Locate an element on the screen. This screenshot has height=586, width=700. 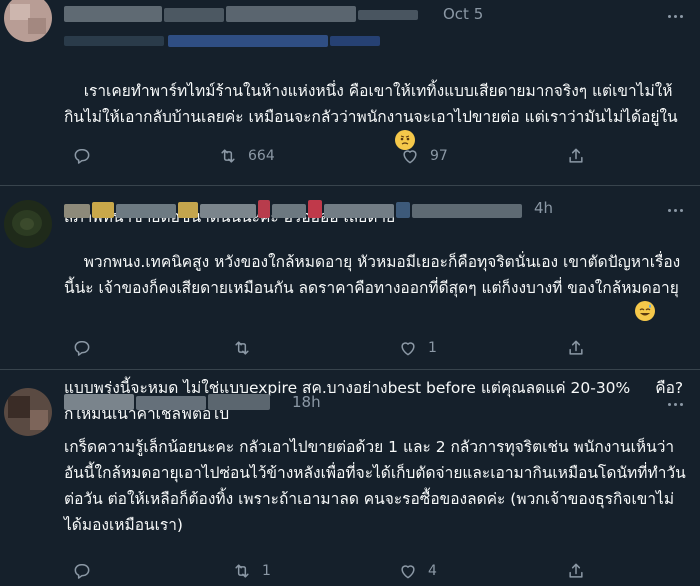
tweet-timestamp: 4h is located at coordinates (543, 208).